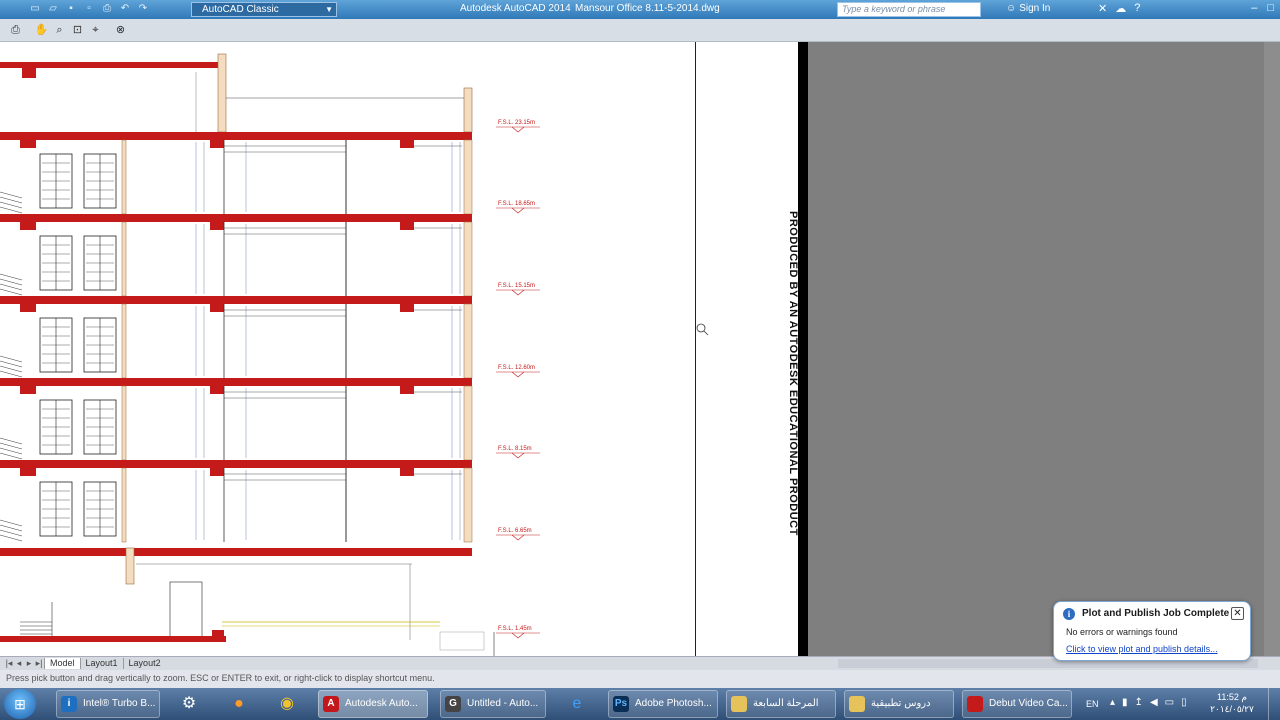  I want to click on sign-in-button: ☺ Sign In, so click(1029, 9).